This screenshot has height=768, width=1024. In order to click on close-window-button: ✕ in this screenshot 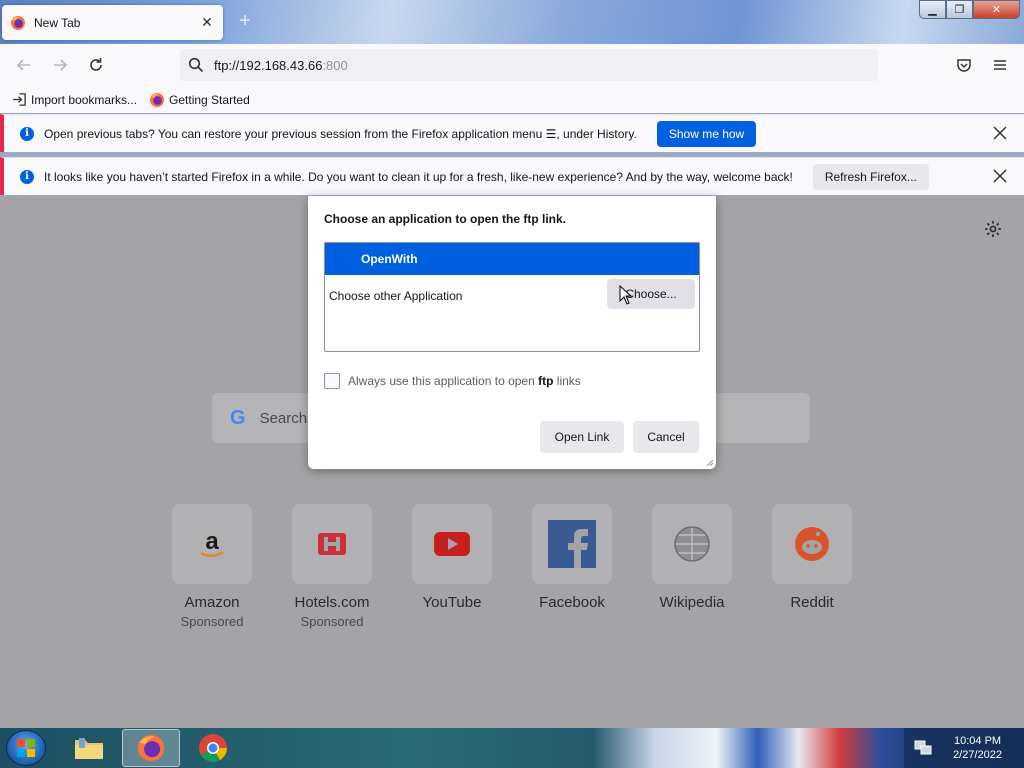, I will do `click(996, 9)`.